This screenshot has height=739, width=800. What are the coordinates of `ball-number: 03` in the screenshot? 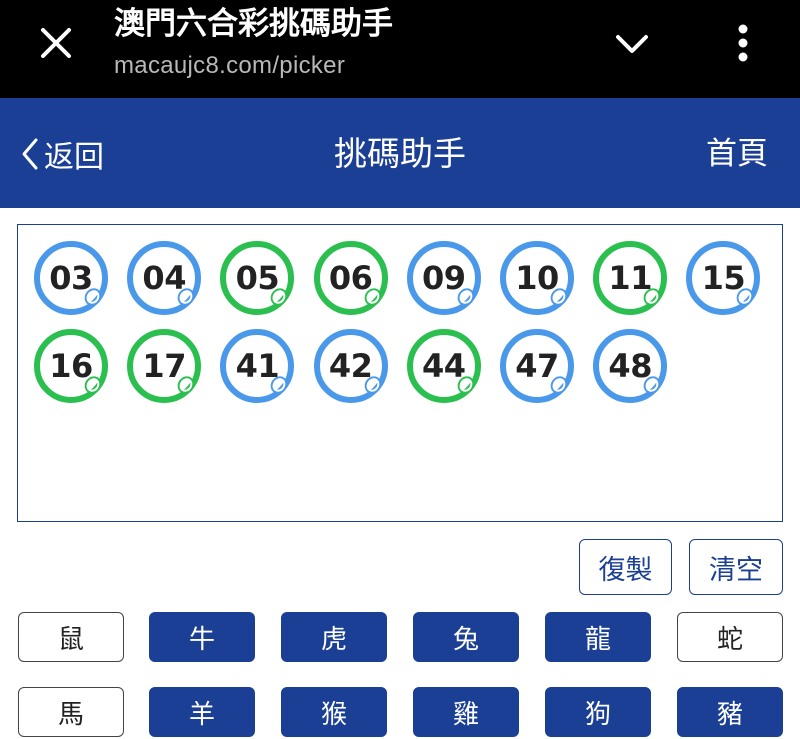 It's located at (71, 278).